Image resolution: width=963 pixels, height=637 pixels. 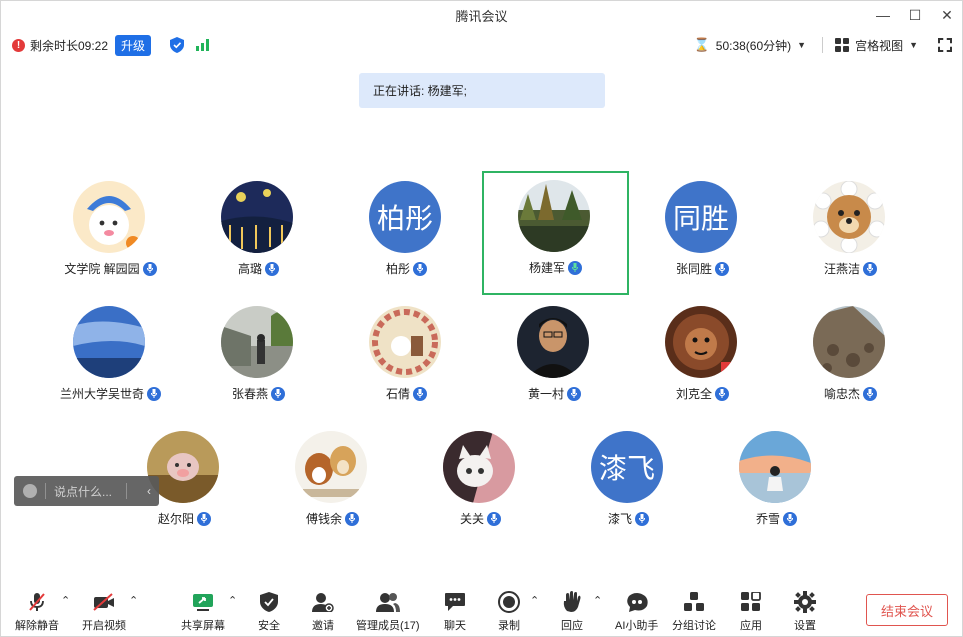 What do you see at coordinates (30, 491) in the screenshot?
I see `emoji-icon` at bounding box center [30, 491].